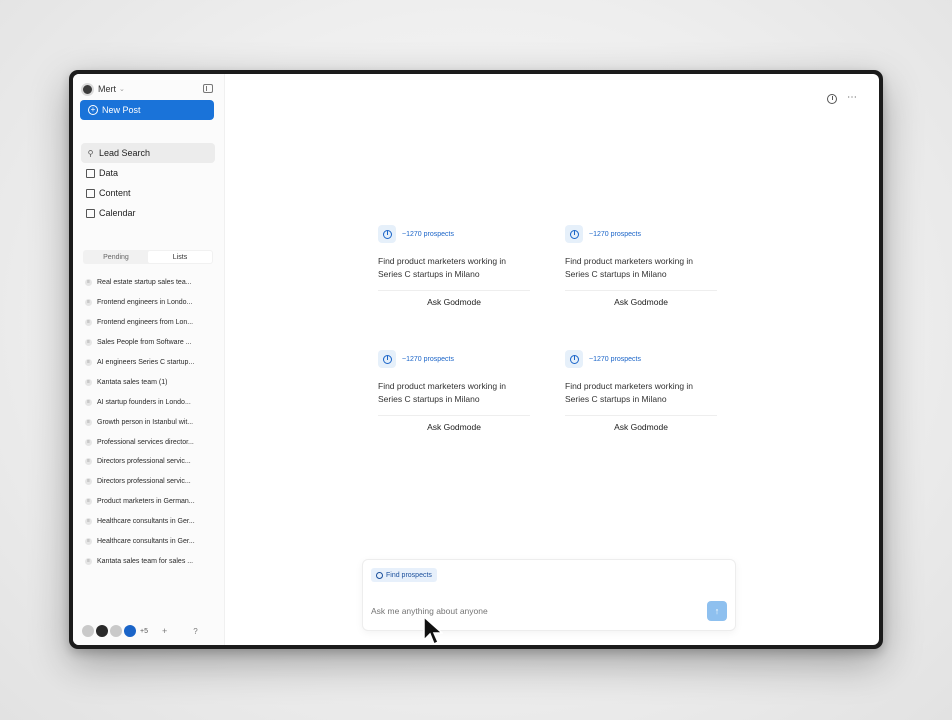  I want to click on list-item-label: Kantata sales team (1), so click(132, 382).